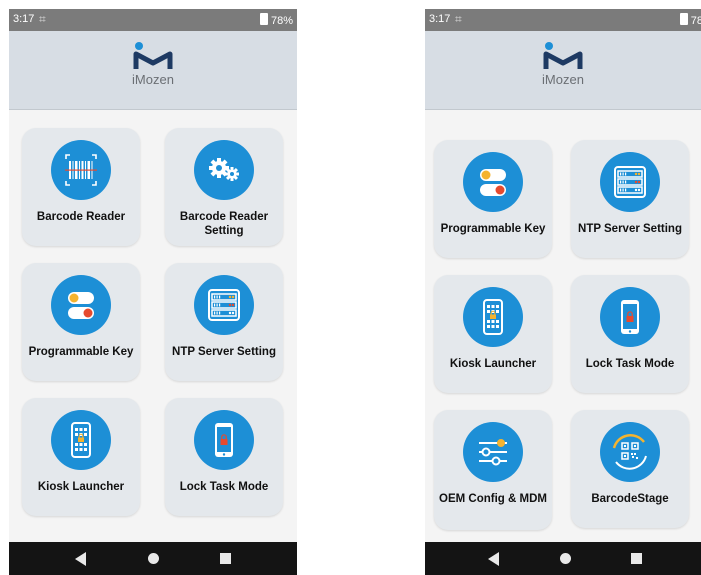 The height and width of the screenshot is (575, 701). Describe the element at coordinates (630, 499) in the screenshot. I see `tile-label: BarcodeStage` at that location.